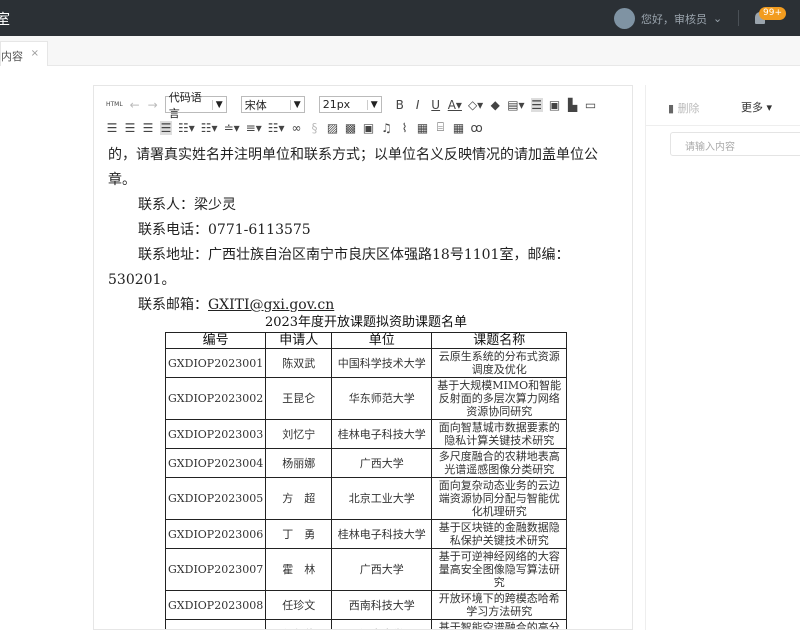 Image resolution: width=800 pixels, height=635 pixels. What do you see at coordinates (477, 128) in the screenshot?
I see `search-replace-icon: ꝏ` at bounding box center [477, 128].